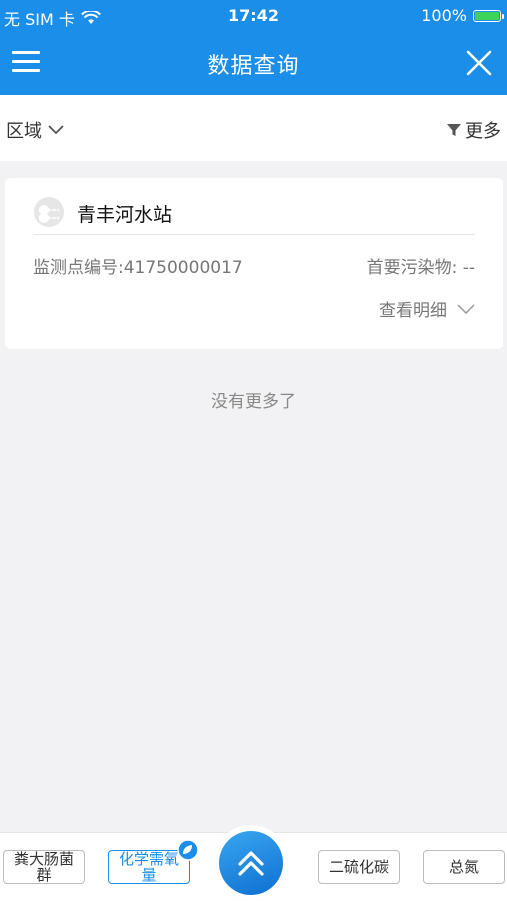 This screenshot has width=507, height=901. What do you see at coordinates (125, 215) in the screenshot?
I see `station-name: 青丰河水站` at bounding box center [125, 215].